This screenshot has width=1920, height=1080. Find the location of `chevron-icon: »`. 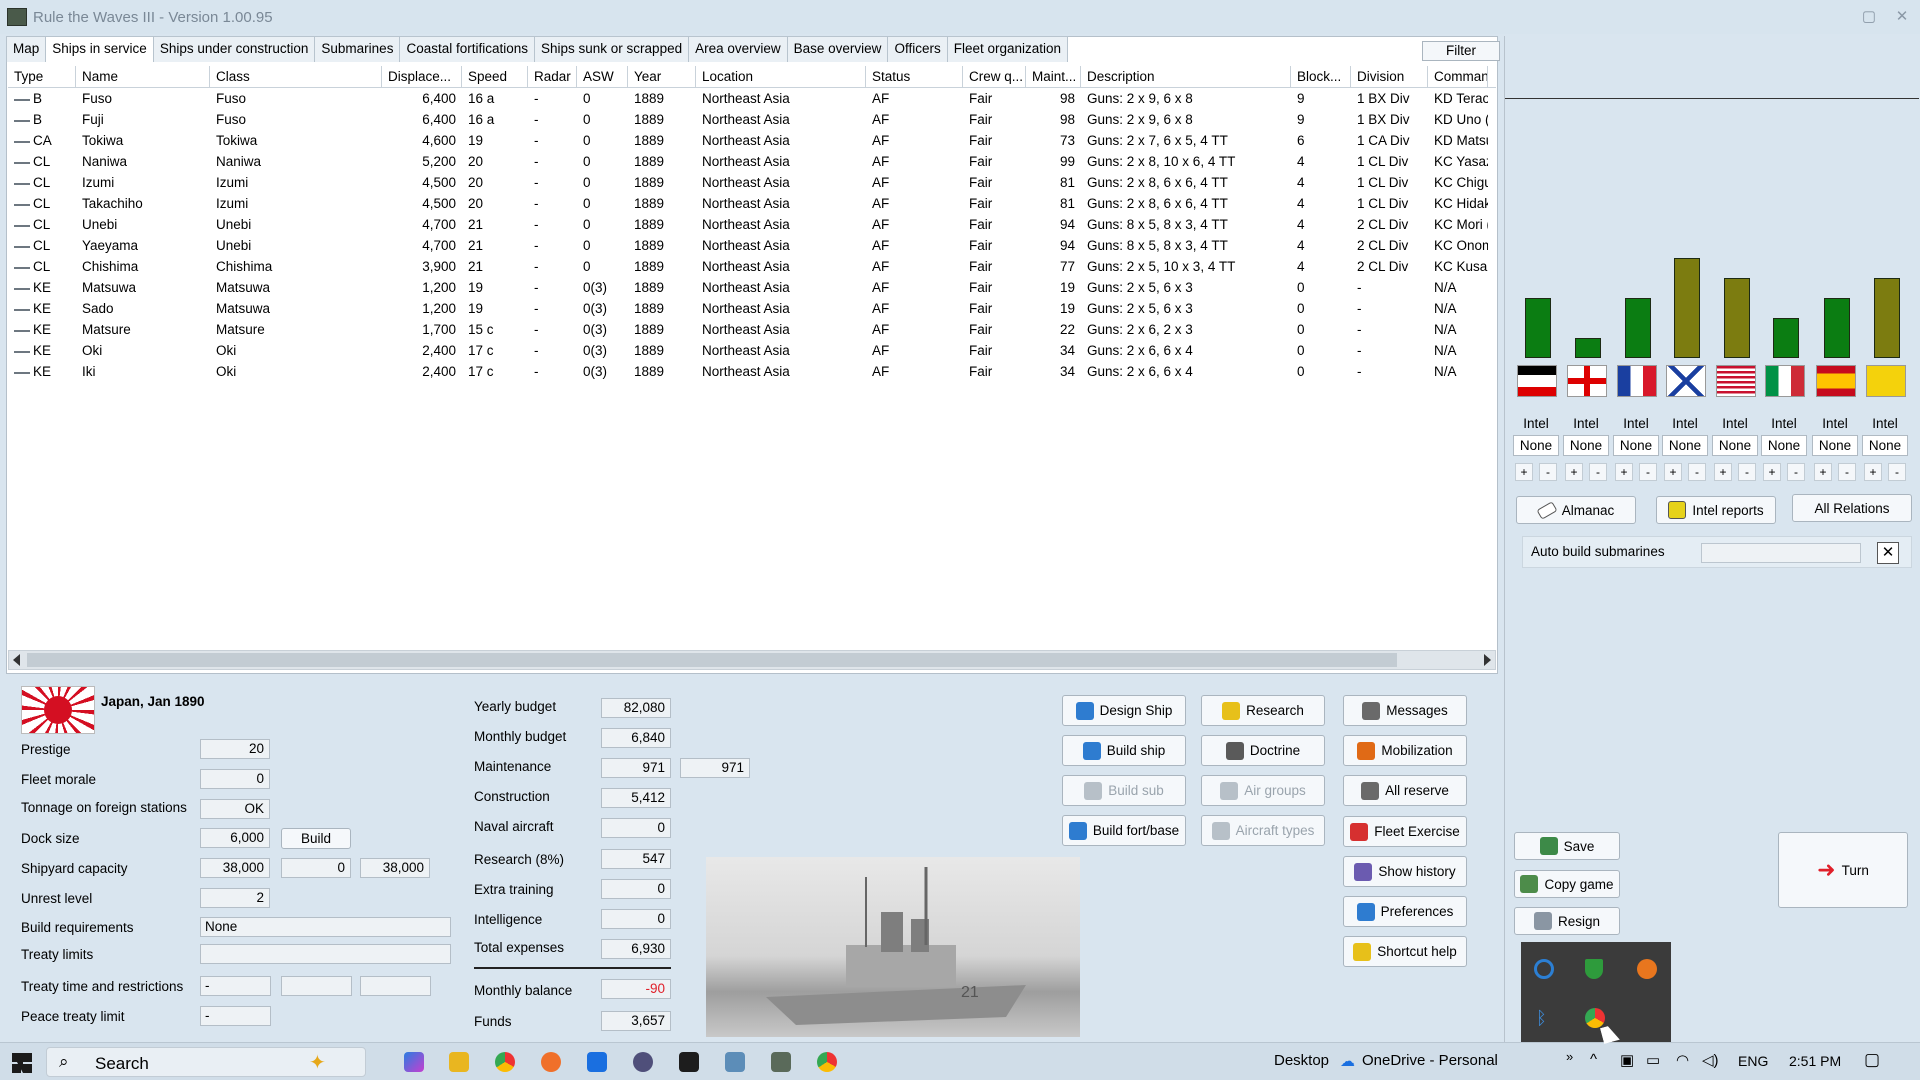

chevron-icon: » is located at coordinates (1569, 1056).